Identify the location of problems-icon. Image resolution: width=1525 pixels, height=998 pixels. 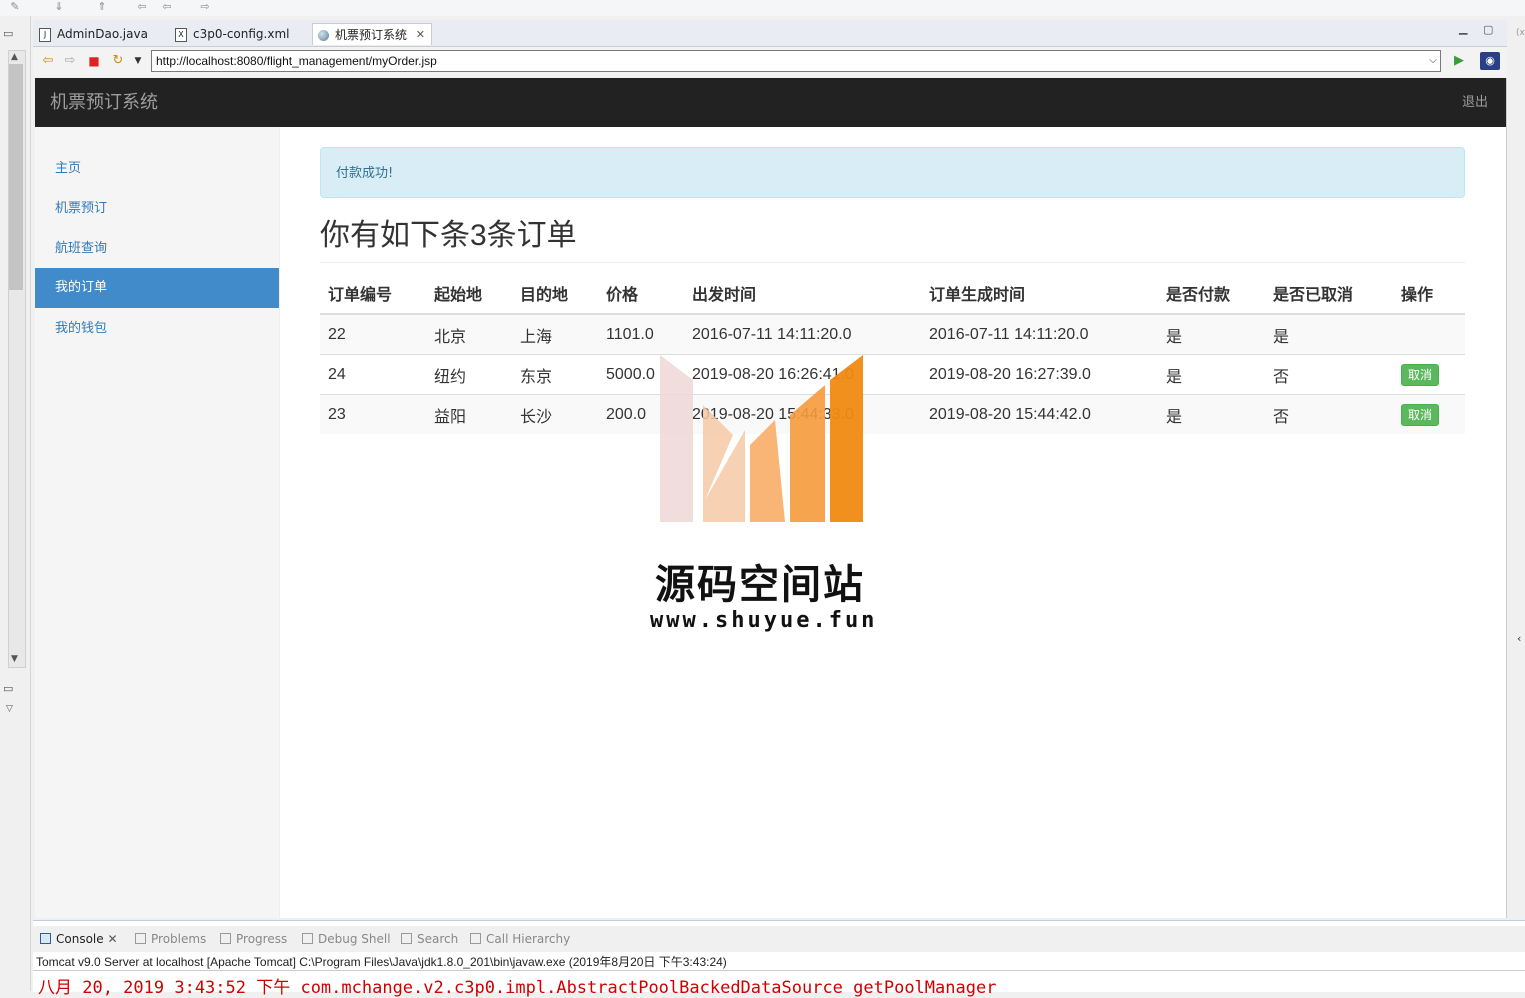
(140, 938).